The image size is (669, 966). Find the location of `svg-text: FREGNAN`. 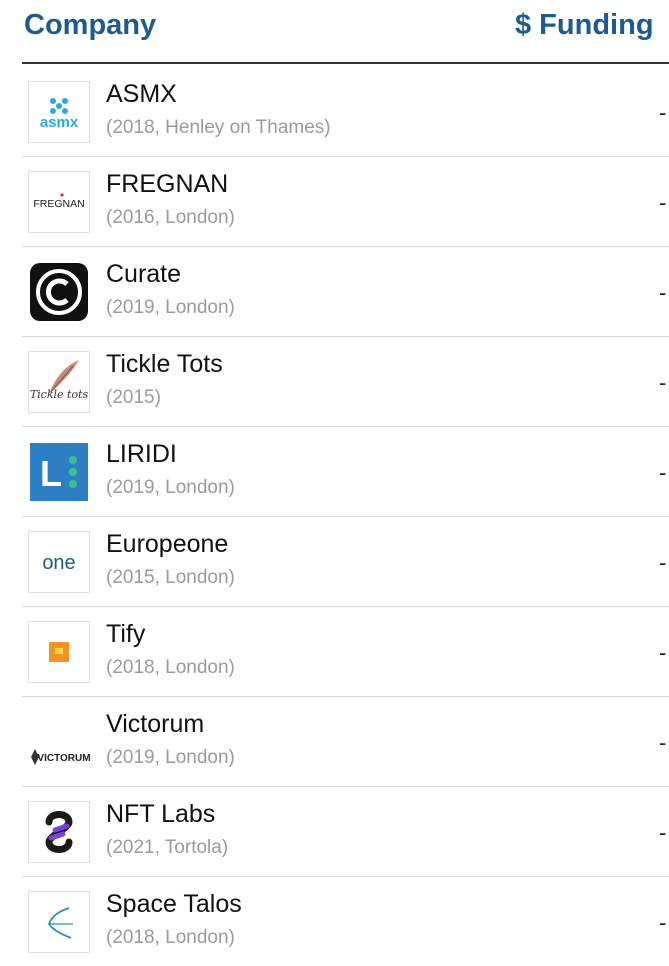

svg-text: FREGNAN is located at coordinates (58, 204).